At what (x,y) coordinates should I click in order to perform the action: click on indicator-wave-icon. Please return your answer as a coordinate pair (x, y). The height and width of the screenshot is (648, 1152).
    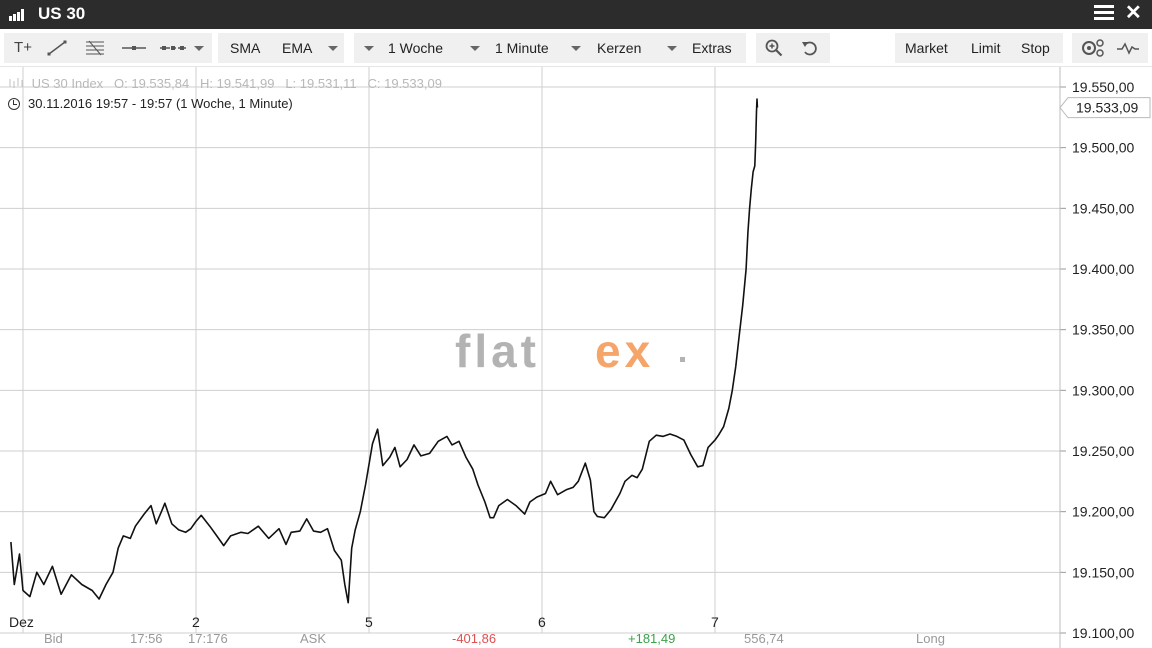
    Looking at the image, I should click on (1128, 48).